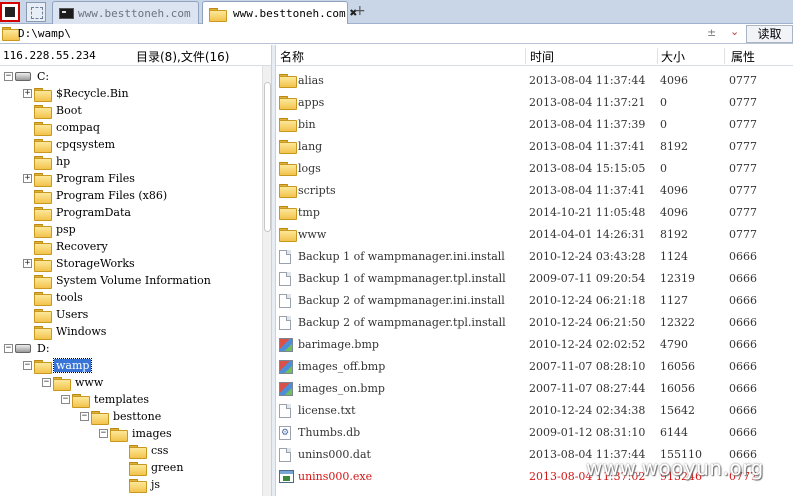  Describe the element at coordinates (711, 32) in the screenshot. I see `path-toggle-button: ±` at that location.